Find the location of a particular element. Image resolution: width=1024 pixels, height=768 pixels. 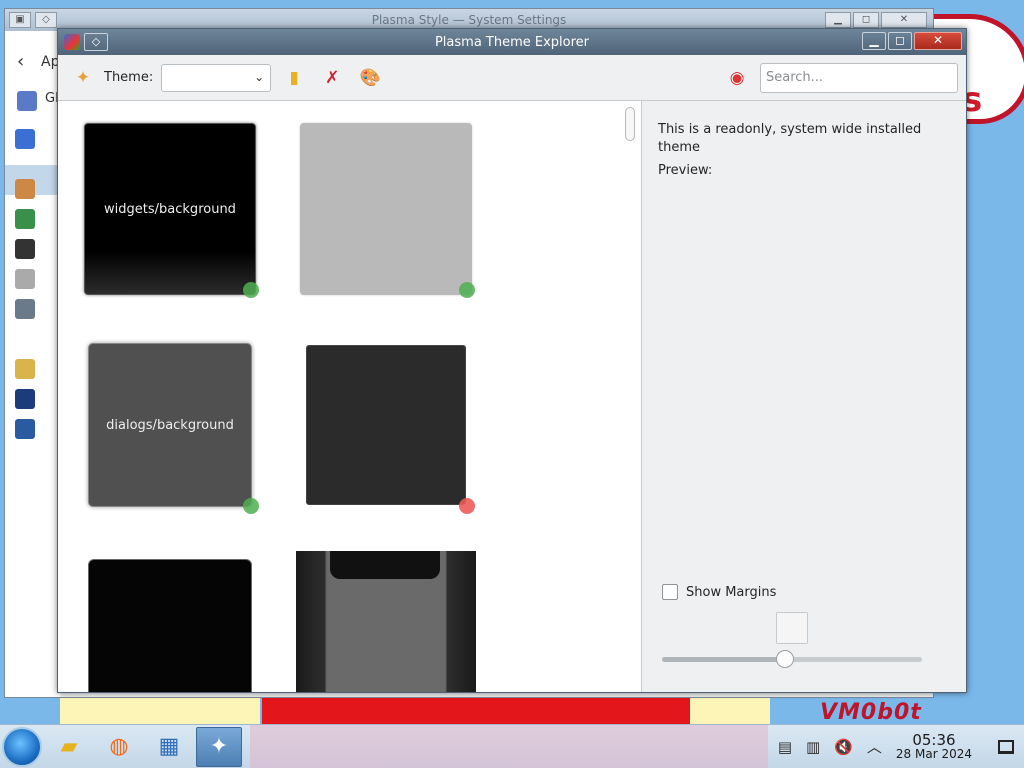

tile-tab-decoration is located at coordinates (385, 565).